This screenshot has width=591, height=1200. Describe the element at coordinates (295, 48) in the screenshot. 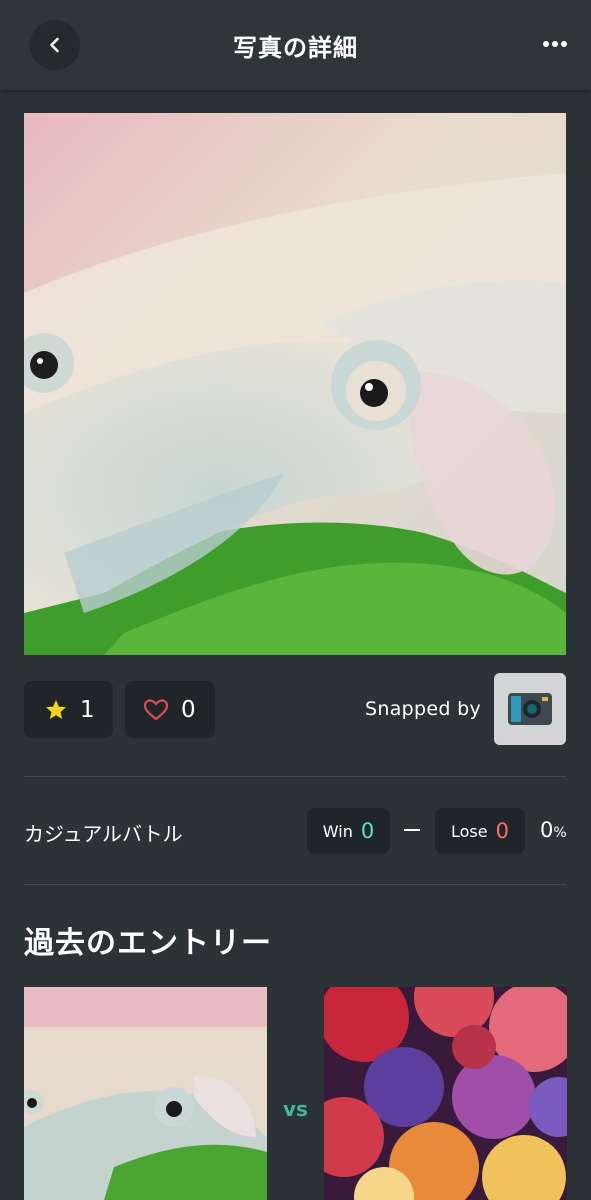

I see `page-title: 写真の詳細` at that location.